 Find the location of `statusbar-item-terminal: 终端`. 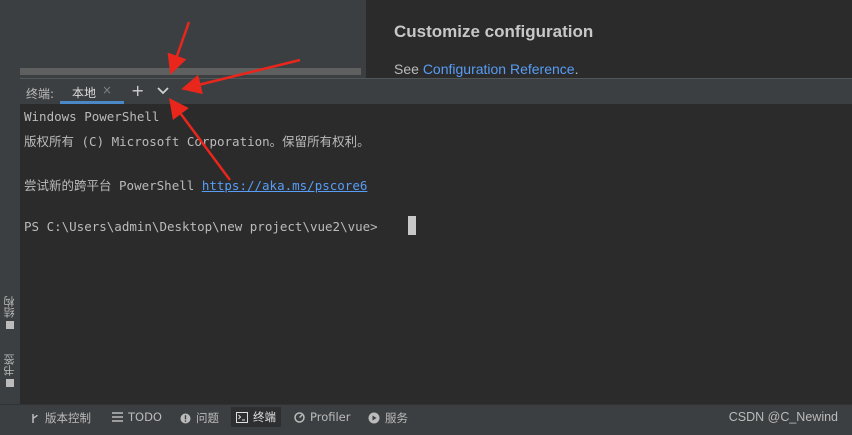

statusbar-item-terminal: 终端 is located at coordinates (256, 417).